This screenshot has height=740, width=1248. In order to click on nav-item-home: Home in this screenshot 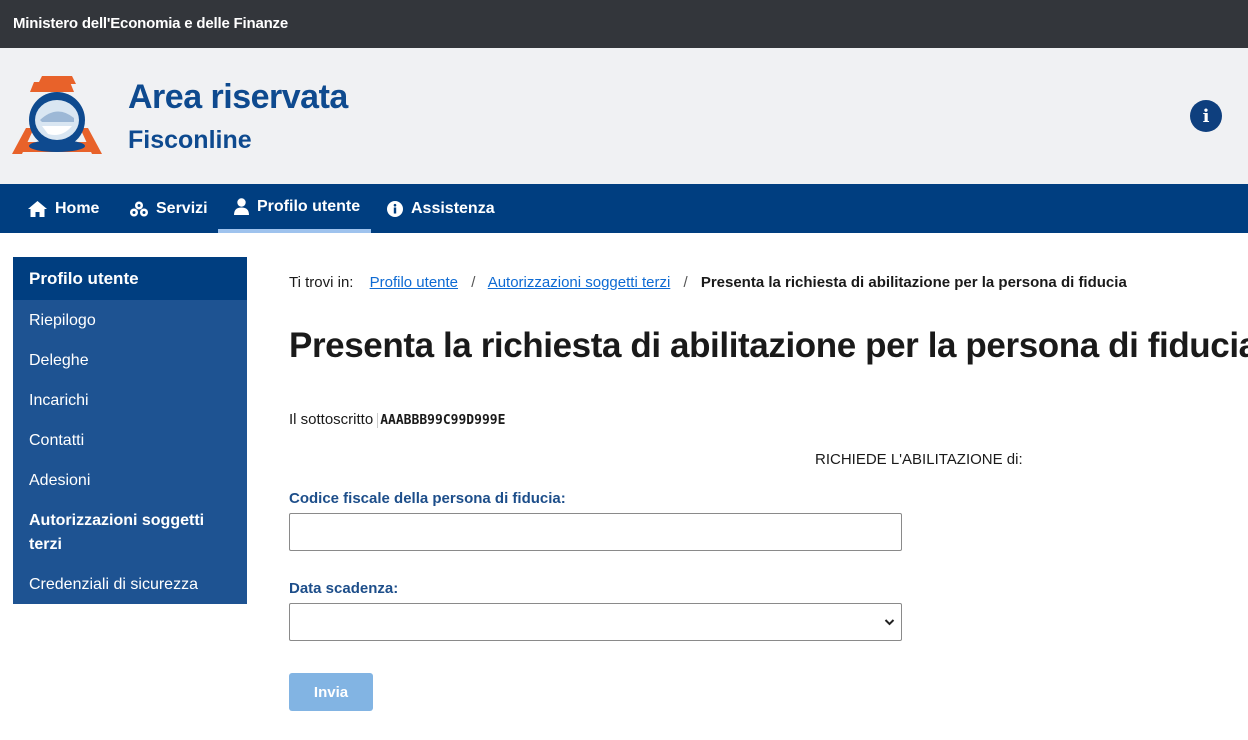, I will do `click(63, 208)`.